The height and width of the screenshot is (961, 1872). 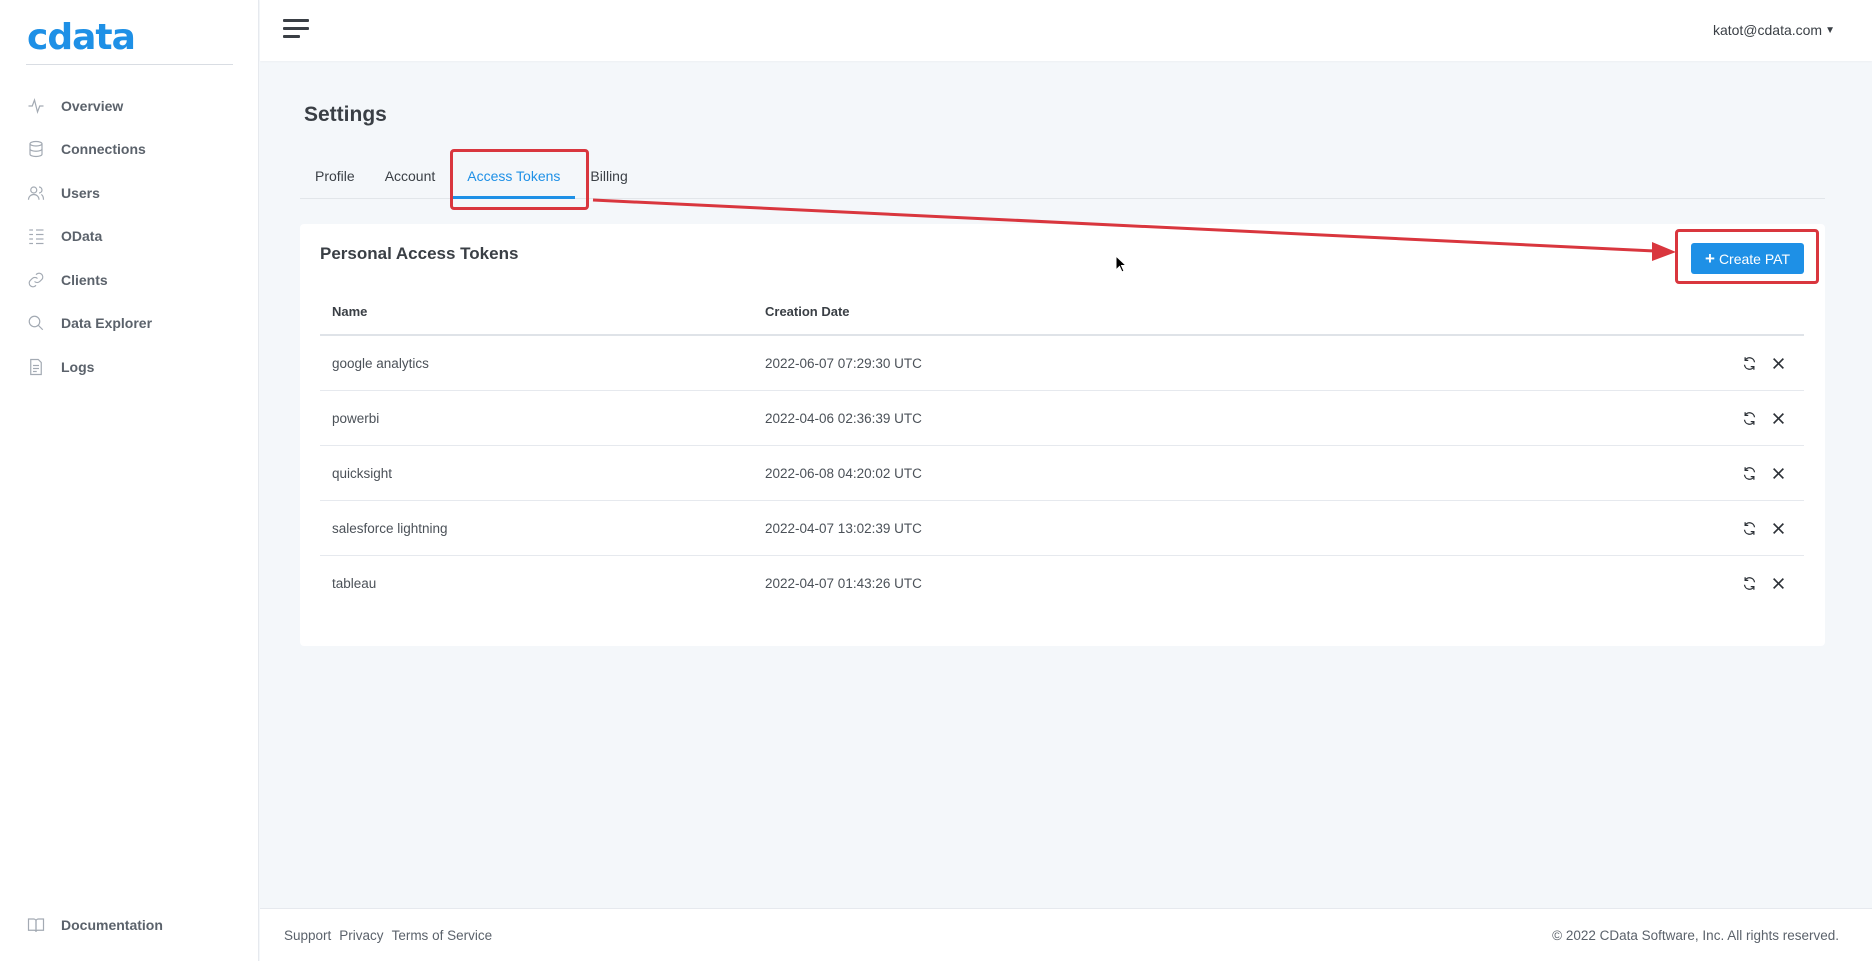 I want to click on file-icon, so click(x=36, y=367).